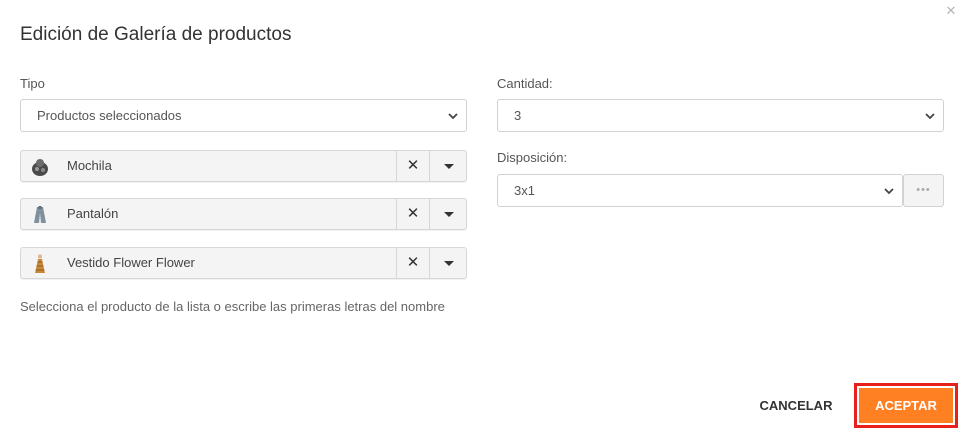 This screenshot has height=435, width=961. Describe the element at coordinates (243, 166) in the screenshot. I see `product-item: Mochila ✕` at that location.